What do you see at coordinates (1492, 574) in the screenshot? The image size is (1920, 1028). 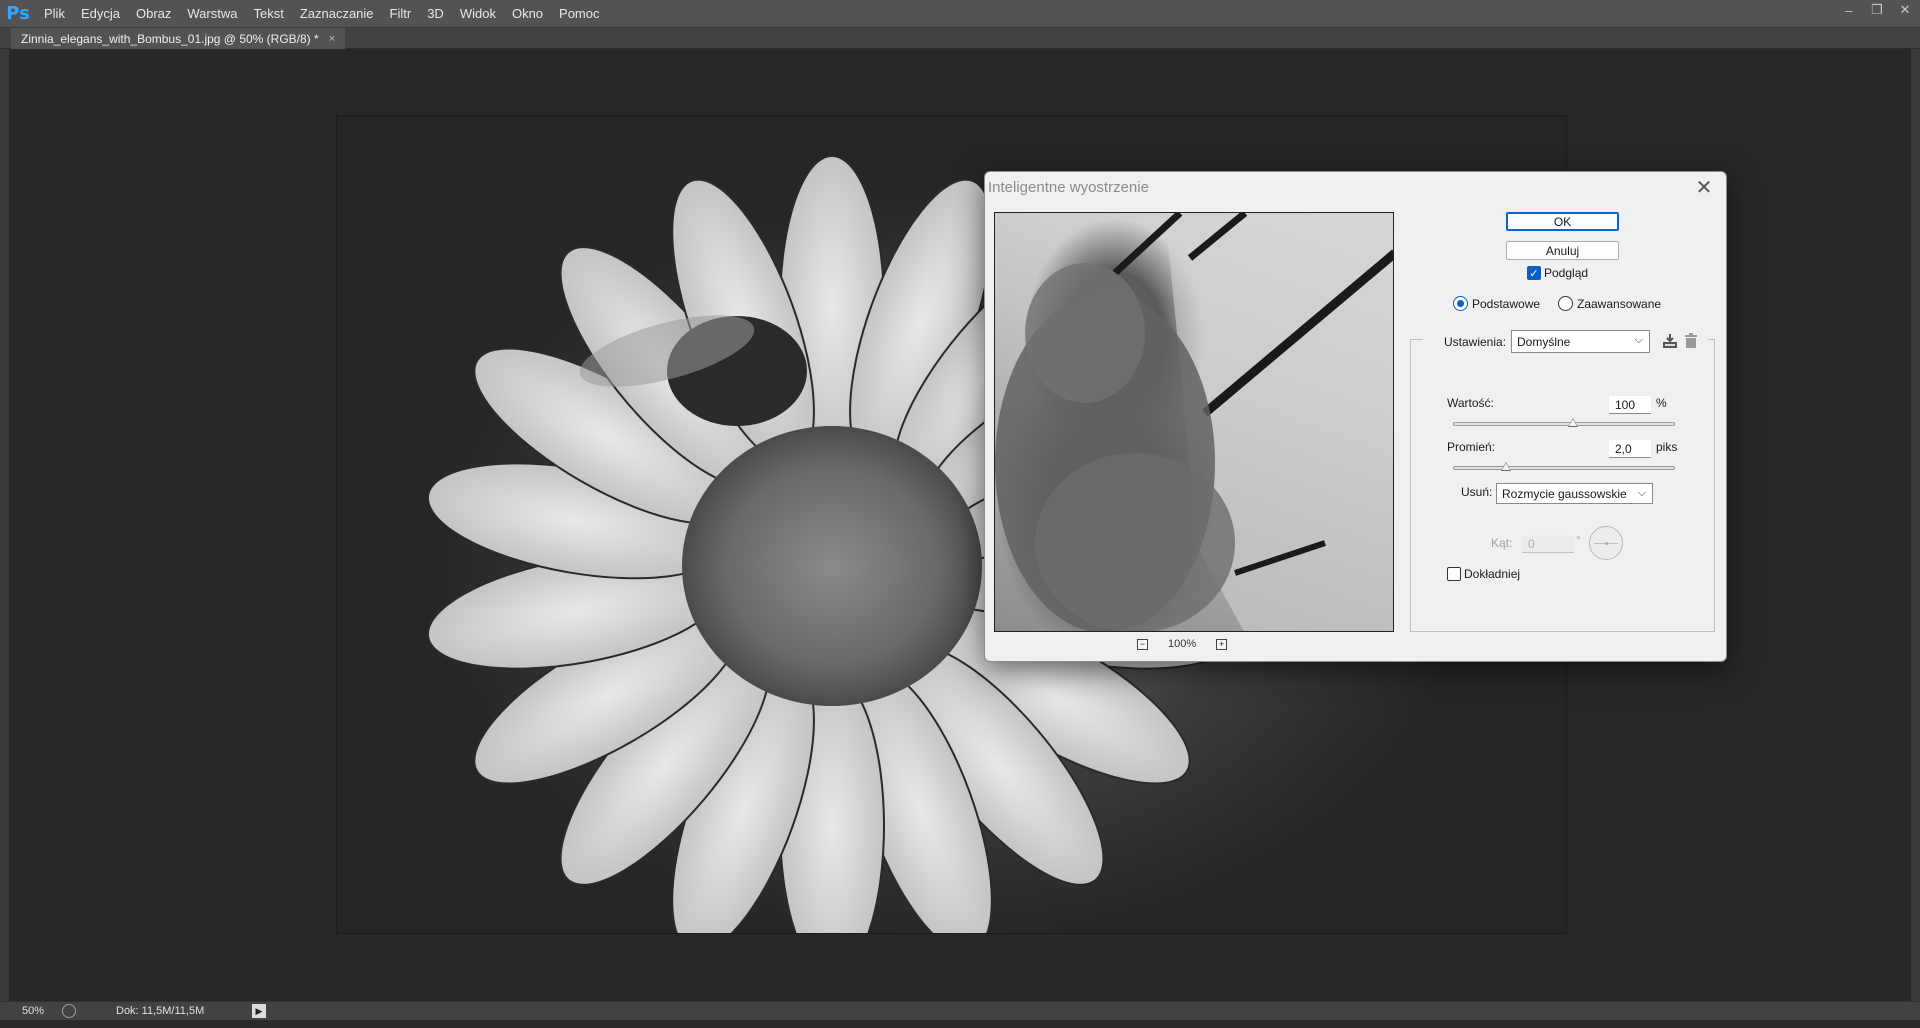 I see `more-accurate-label: Dokładniej` at bounding box center [1492, 574].